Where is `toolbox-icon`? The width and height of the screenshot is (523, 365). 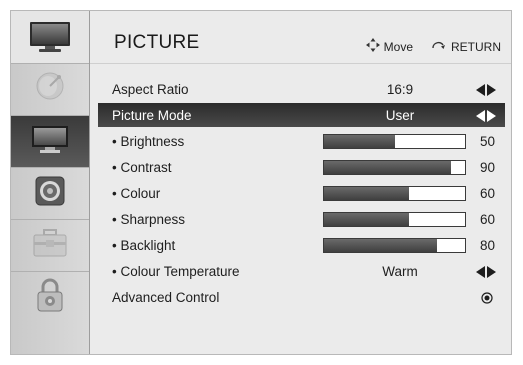
toolbox-icon is located at coordinates (50, 245).